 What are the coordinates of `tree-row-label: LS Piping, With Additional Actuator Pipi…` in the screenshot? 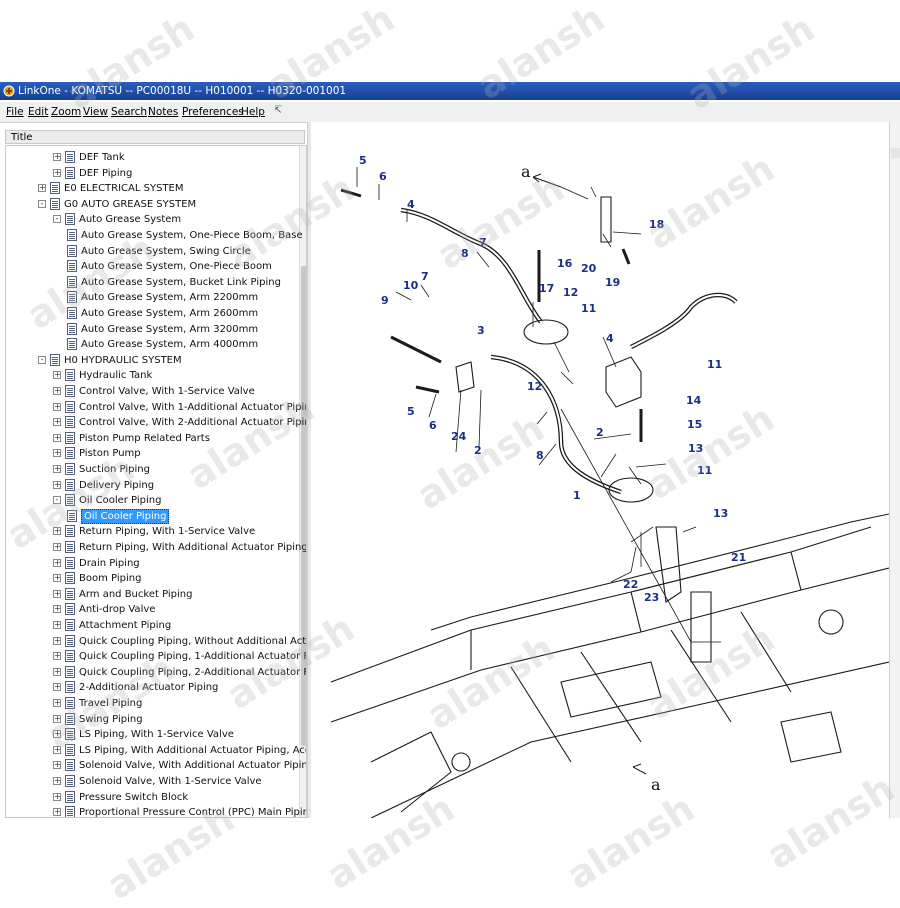 It's located at (192, 750).